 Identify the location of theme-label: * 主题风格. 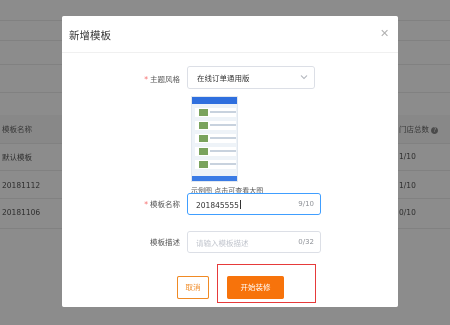
(162, 79).